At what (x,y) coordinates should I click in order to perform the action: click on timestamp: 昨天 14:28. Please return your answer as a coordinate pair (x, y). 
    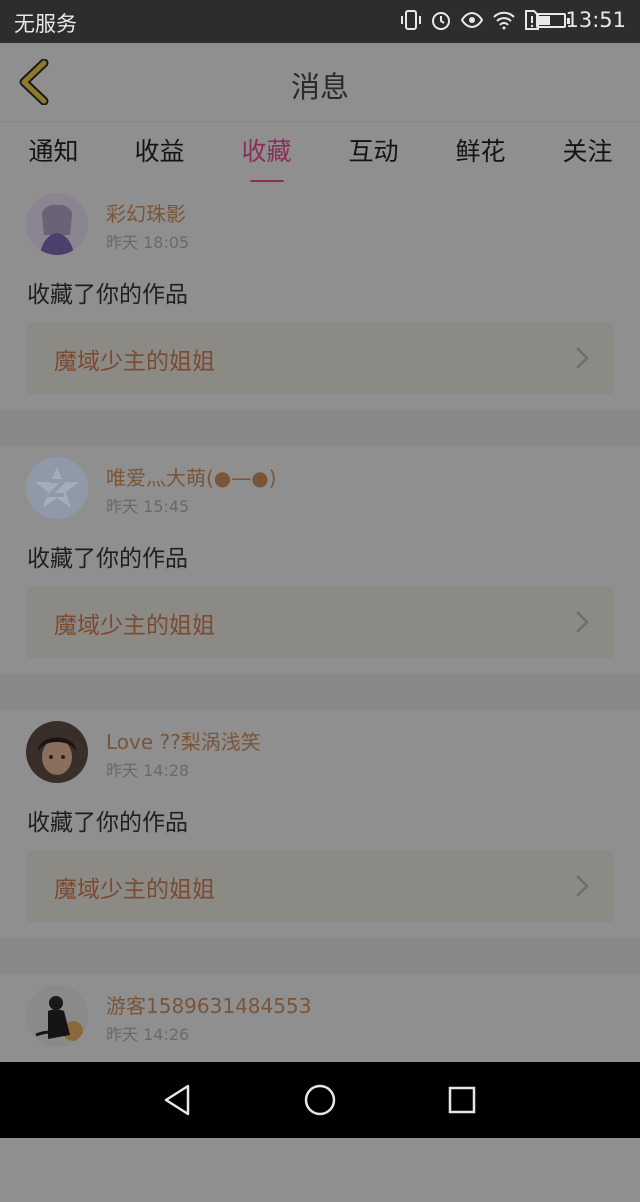
    Looking at the image, I should click on (148, 770).